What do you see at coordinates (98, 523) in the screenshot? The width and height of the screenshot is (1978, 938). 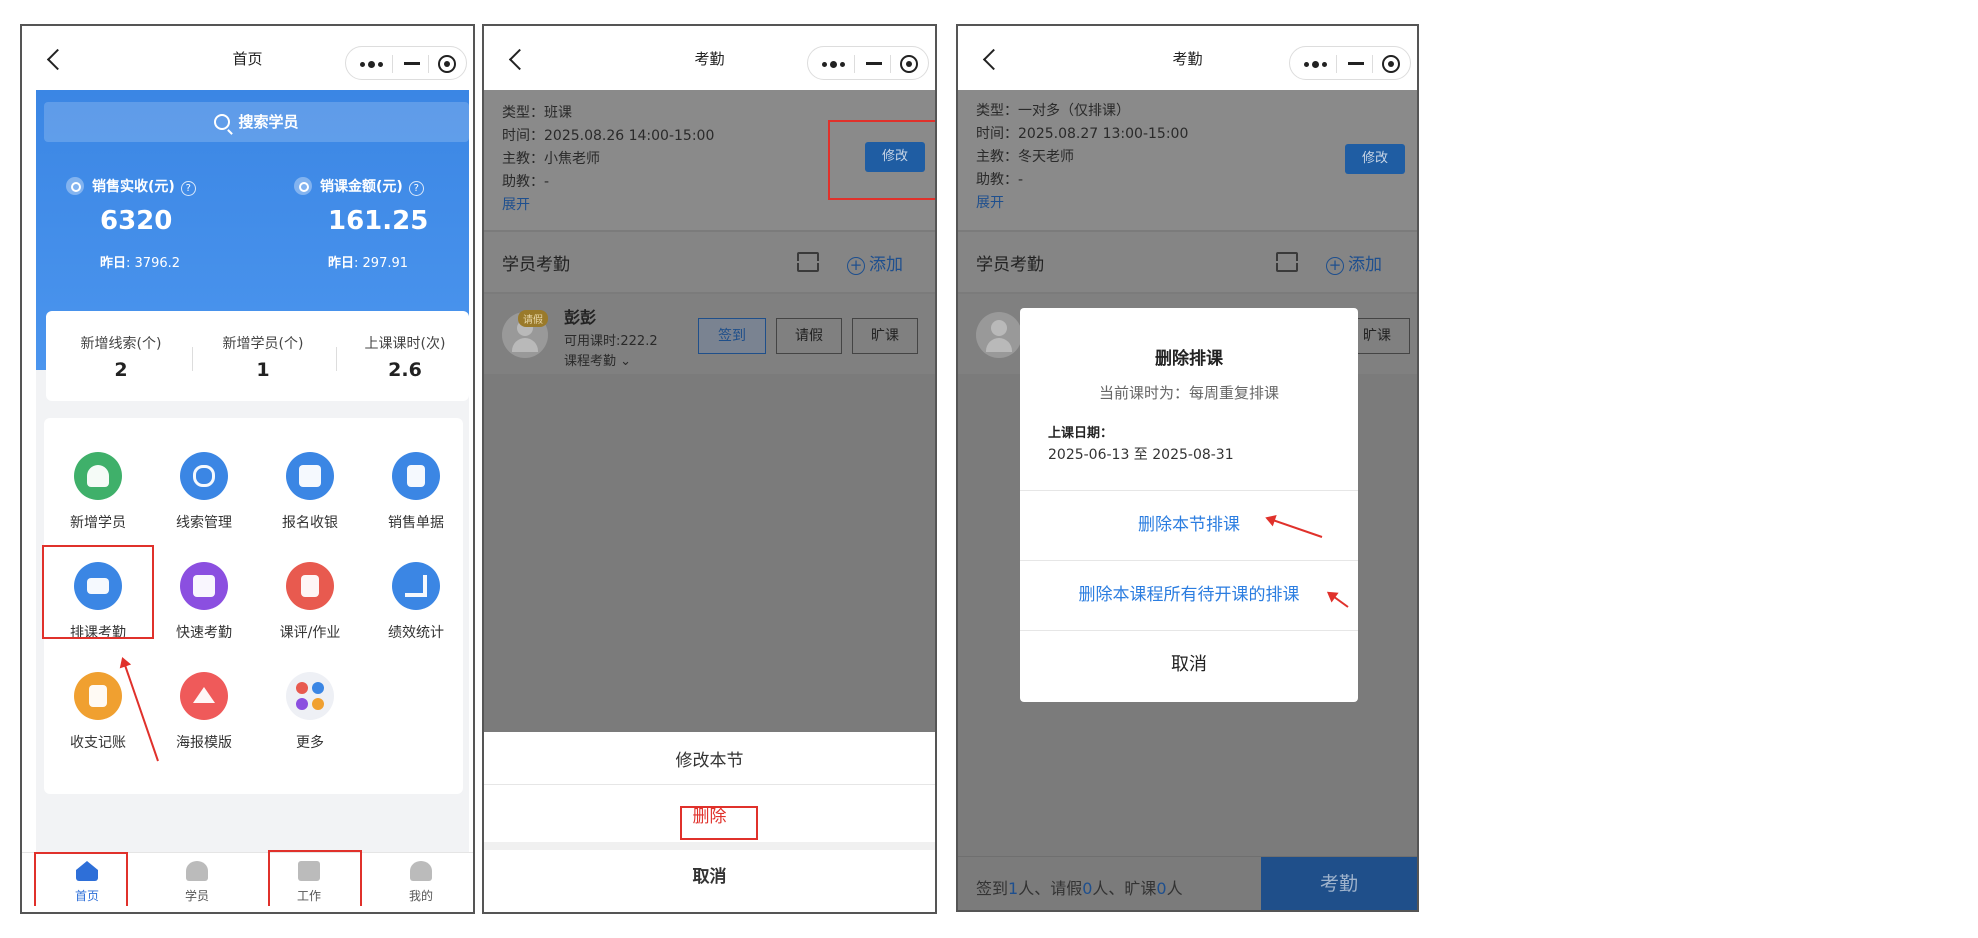 I see `grid-label: 新增学员` at bounding box center [98, 523].